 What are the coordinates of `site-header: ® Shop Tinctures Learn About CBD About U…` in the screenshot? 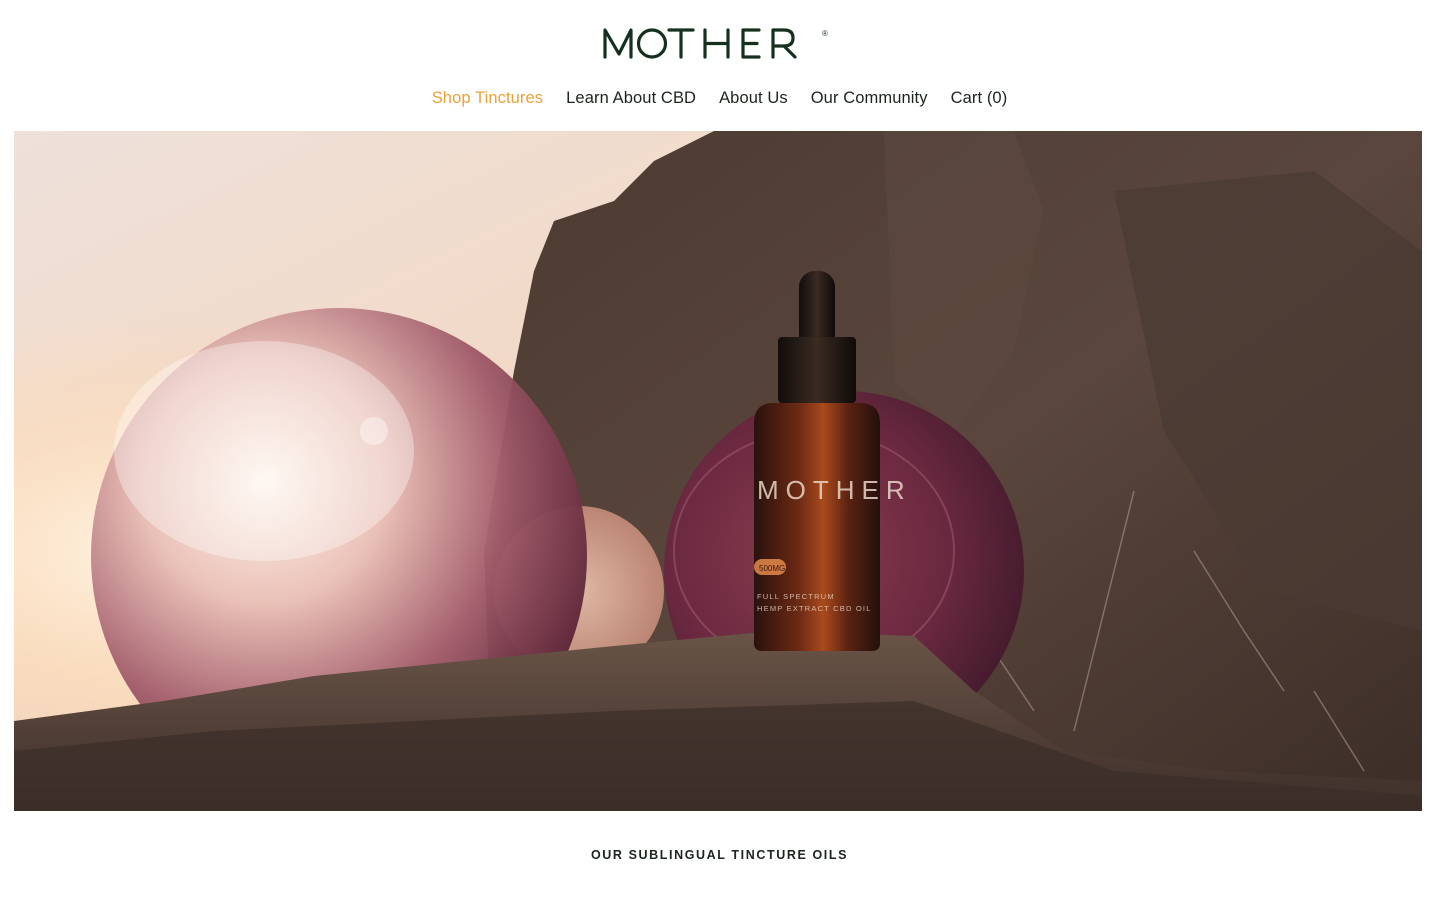 It's located at (719, 65).